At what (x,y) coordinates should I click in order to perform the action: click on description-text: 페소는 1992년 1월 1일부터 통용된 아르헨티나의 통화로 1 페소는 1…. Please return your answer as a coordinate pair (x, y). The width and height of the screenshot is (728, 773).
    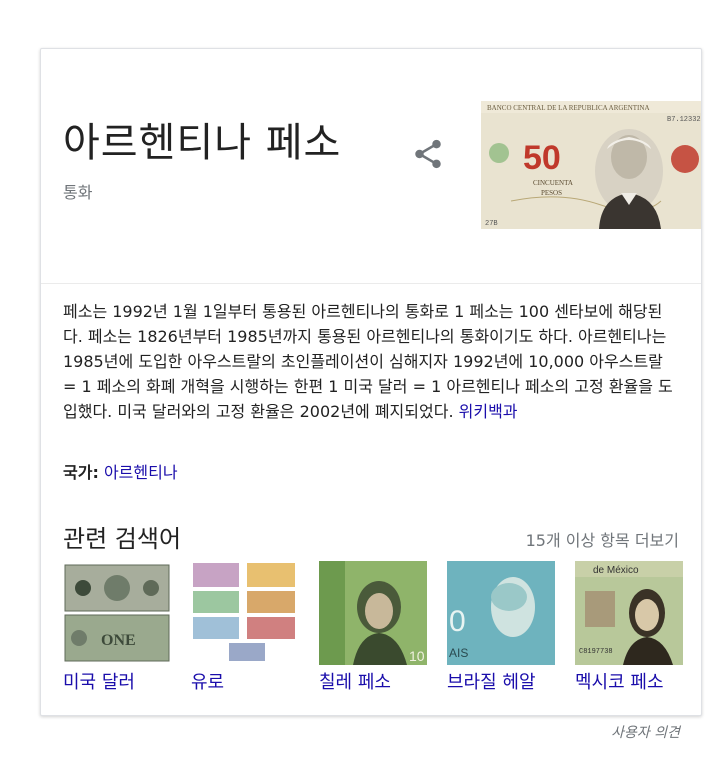
    Looking at the image, I should click on (368, 361).